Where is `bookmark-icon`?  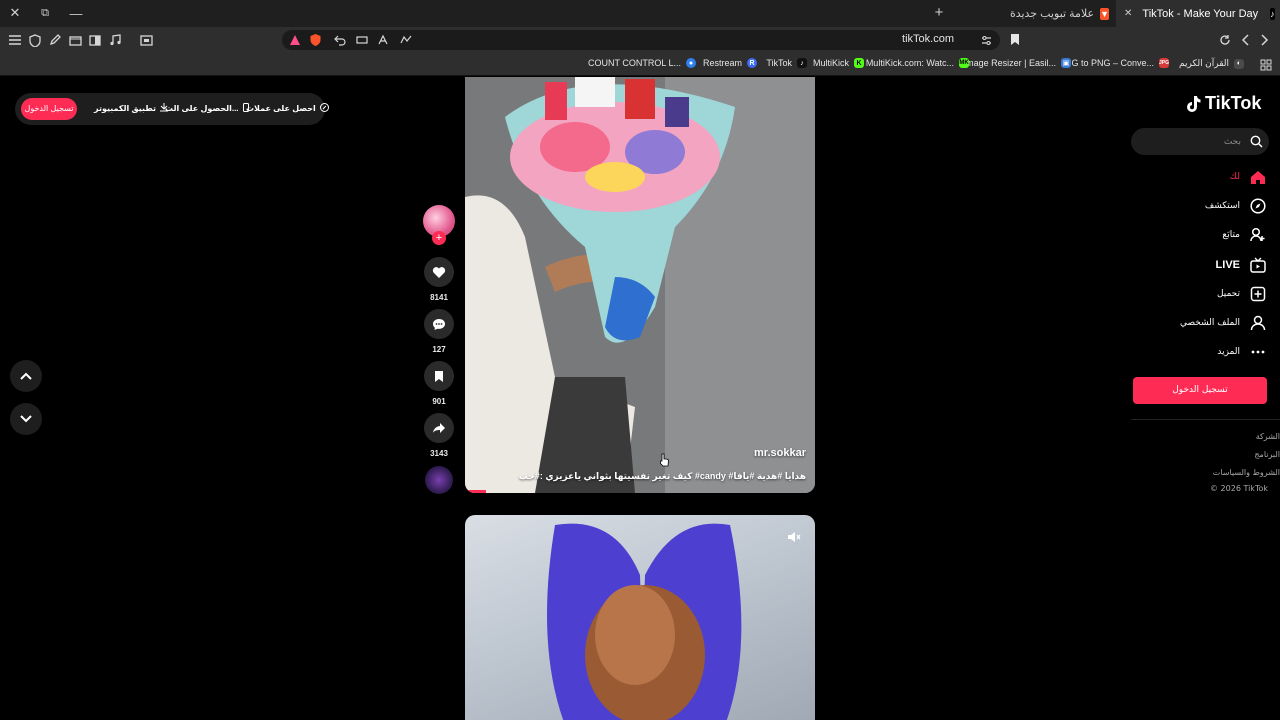 bookmark-icon is located at coordinates (1016, 40).